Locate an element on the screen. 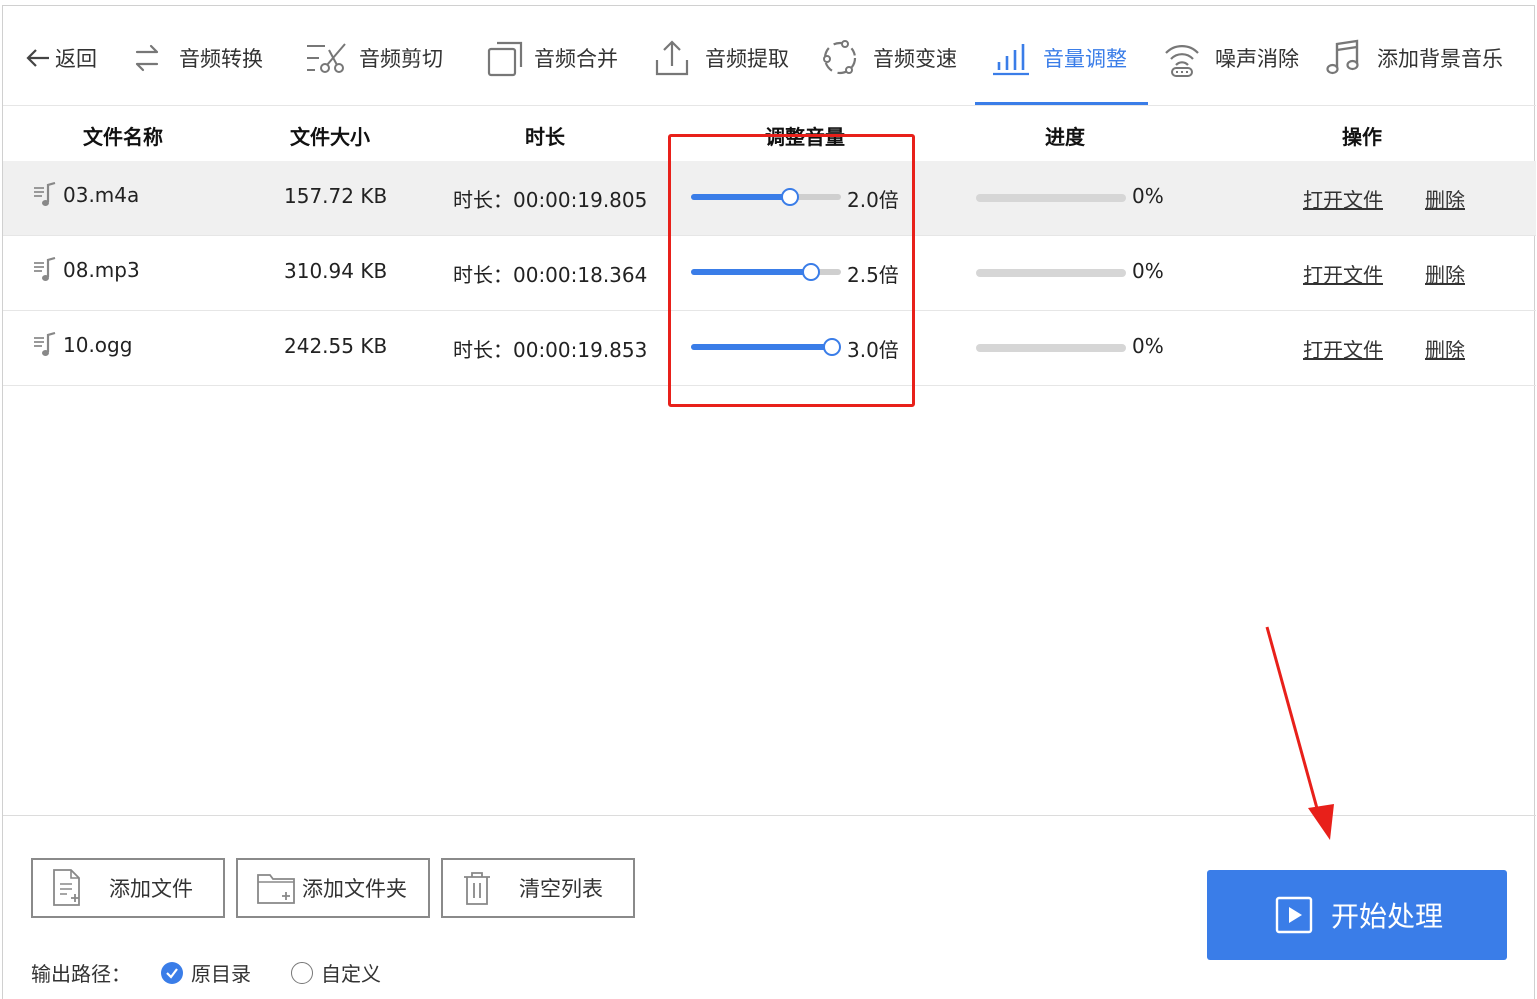 The width and height of the screenshot is (1537, 999). table-header: 文件名称 文件大小 时长 调整音量 进度 操作 is located at coordinates (769, 134).